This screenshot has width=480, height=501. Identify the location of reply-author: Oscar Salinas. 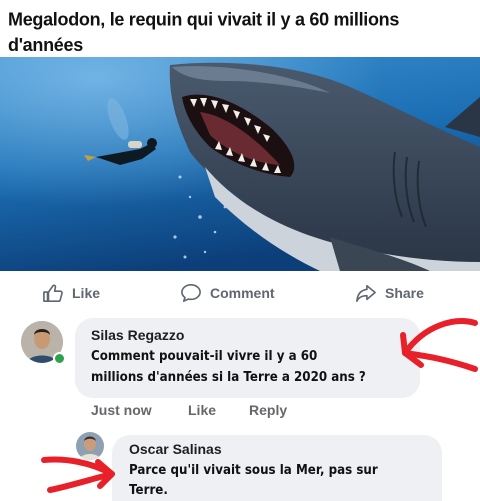
(175, 449).